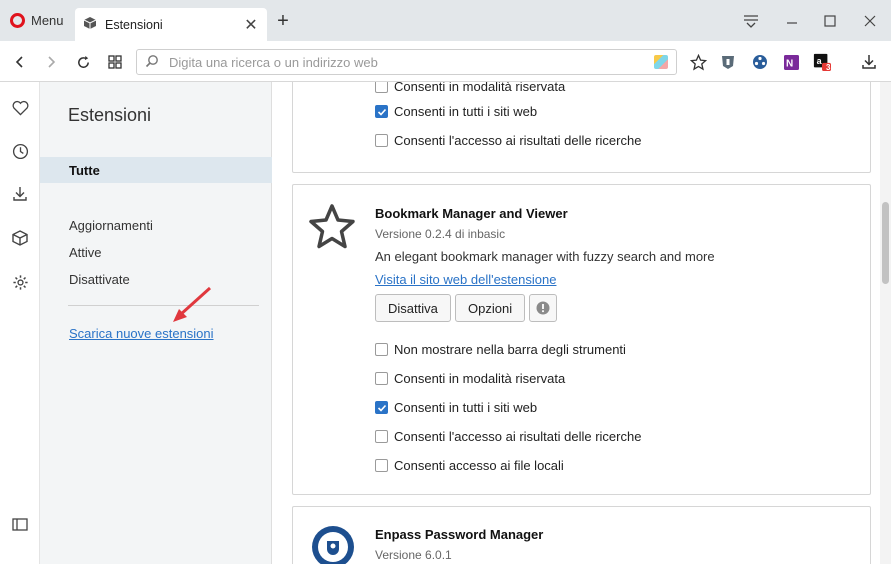  I want to click on annotation-arrow, so click(192, 304).